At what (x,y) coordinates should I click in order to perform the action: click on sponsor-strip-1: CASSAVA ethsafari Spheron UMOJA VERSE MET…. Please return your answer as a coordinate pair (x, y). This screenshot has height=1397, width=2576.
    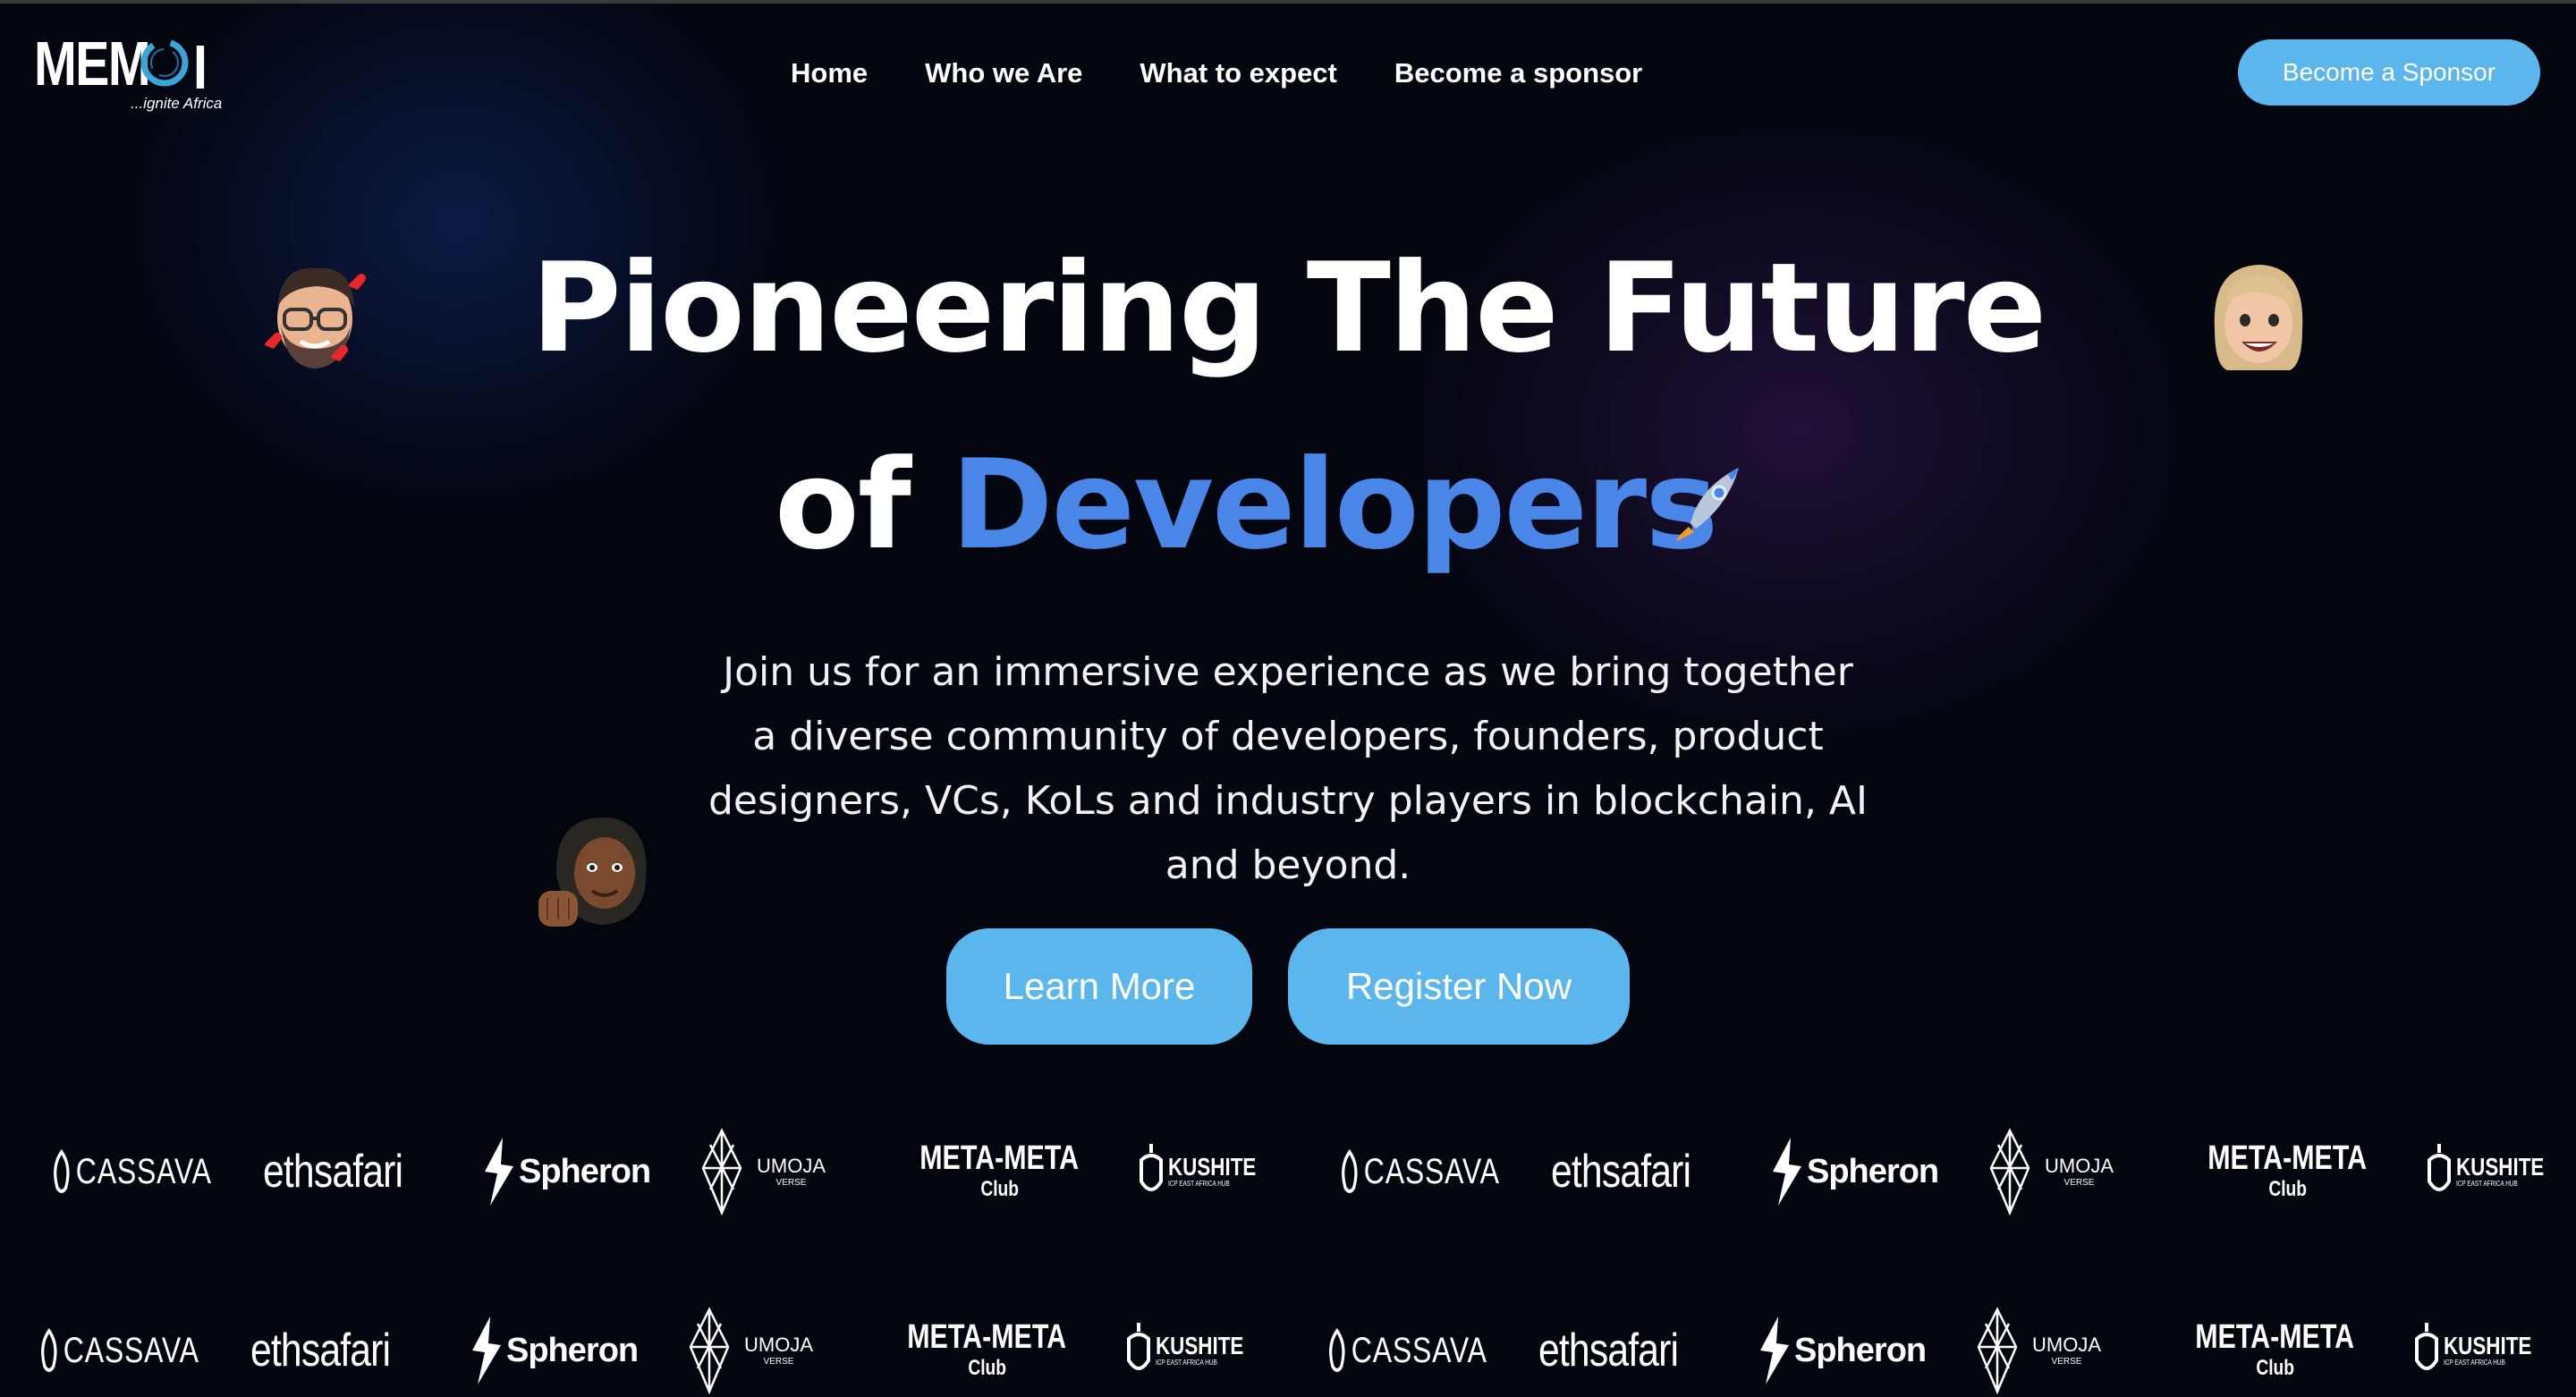
    Looking at the image, I should click on (1288, 1171).